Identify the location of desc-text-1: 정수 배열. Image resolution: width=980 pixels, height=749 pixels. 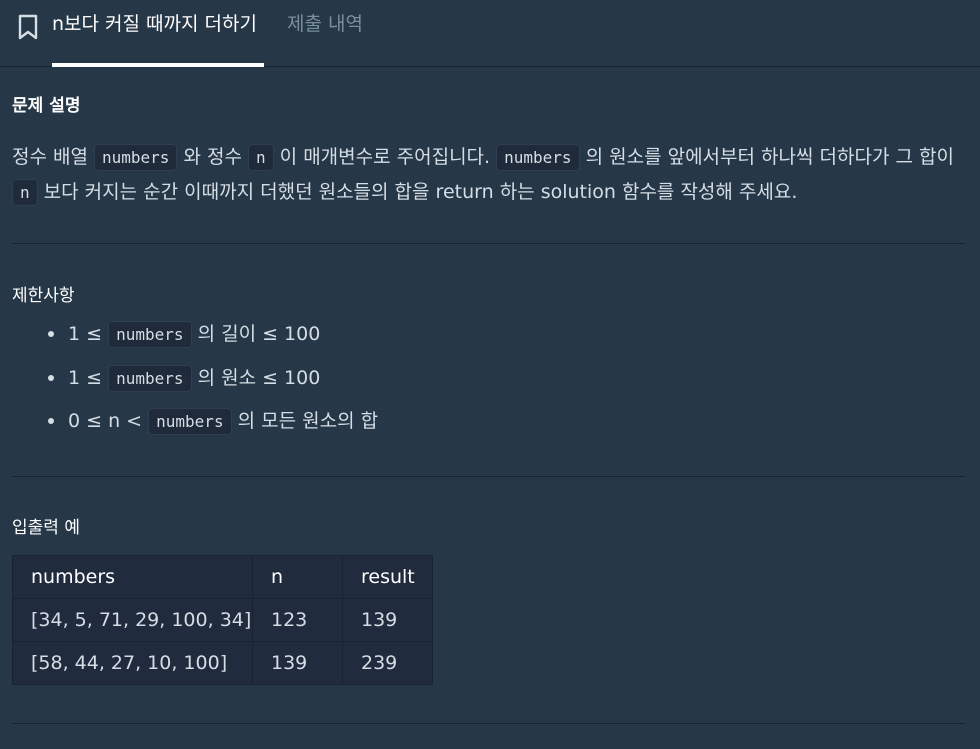
(53, 157).